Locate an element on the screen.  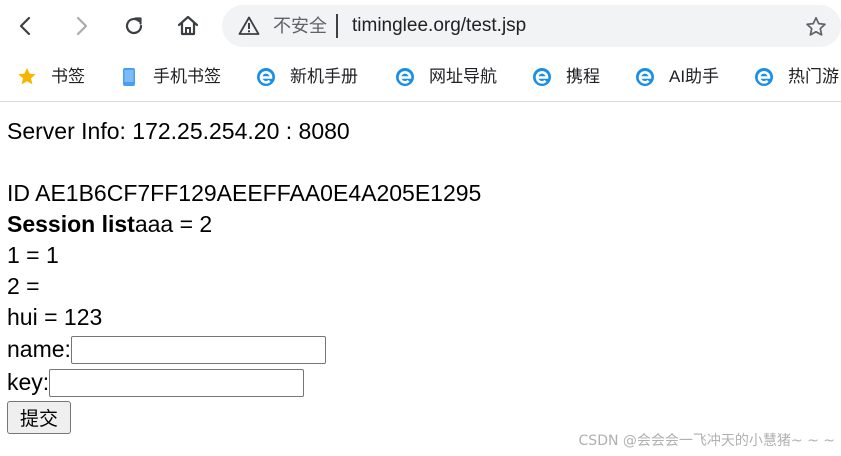
star-icon is located at coordinates (27, 76).